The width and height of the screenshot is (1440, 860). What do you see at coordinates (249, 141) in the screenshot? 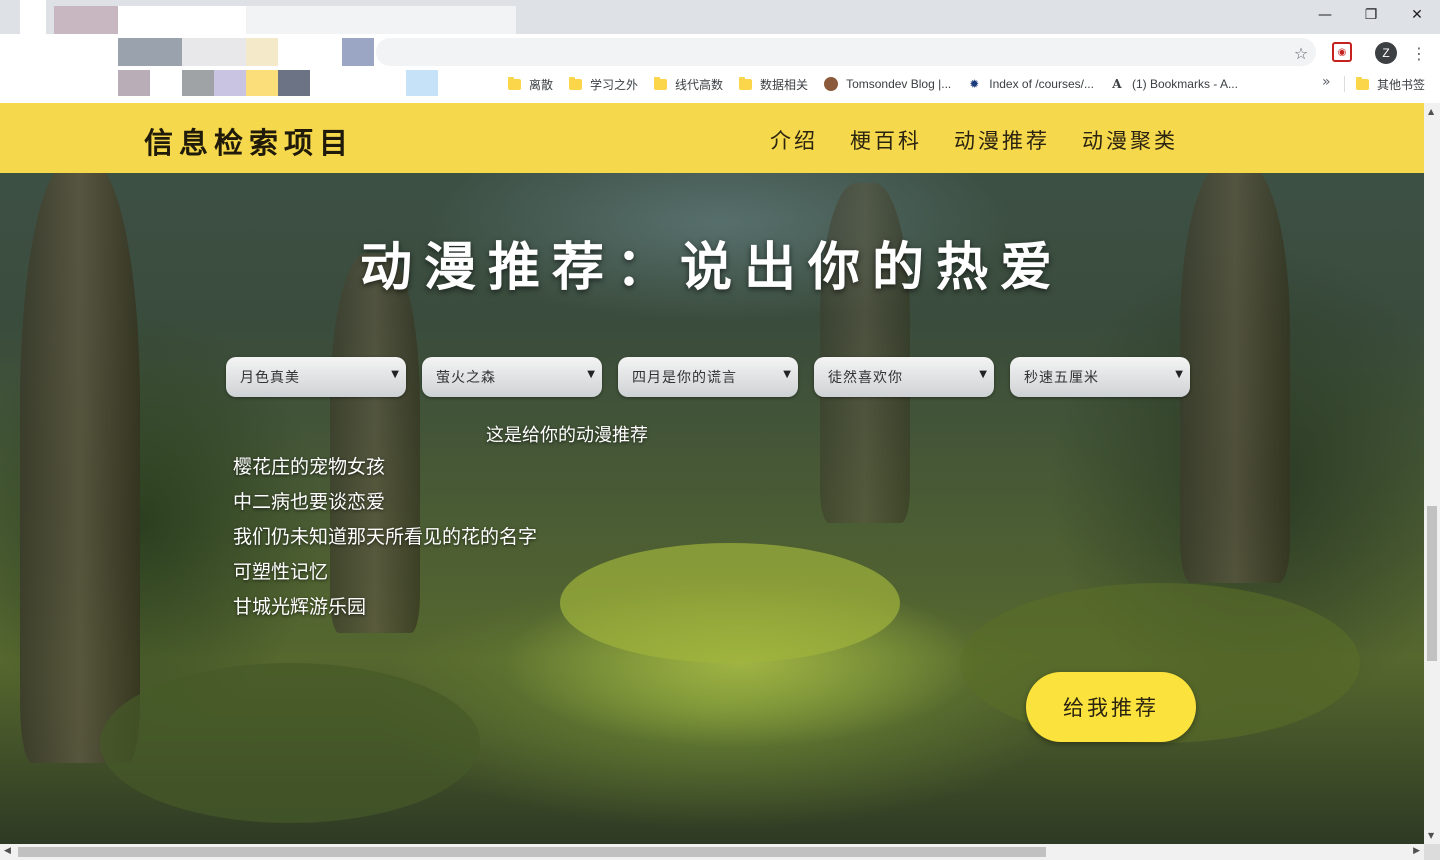
I see `site-brand: 信息检索项目` at bounding box center [249, 141].